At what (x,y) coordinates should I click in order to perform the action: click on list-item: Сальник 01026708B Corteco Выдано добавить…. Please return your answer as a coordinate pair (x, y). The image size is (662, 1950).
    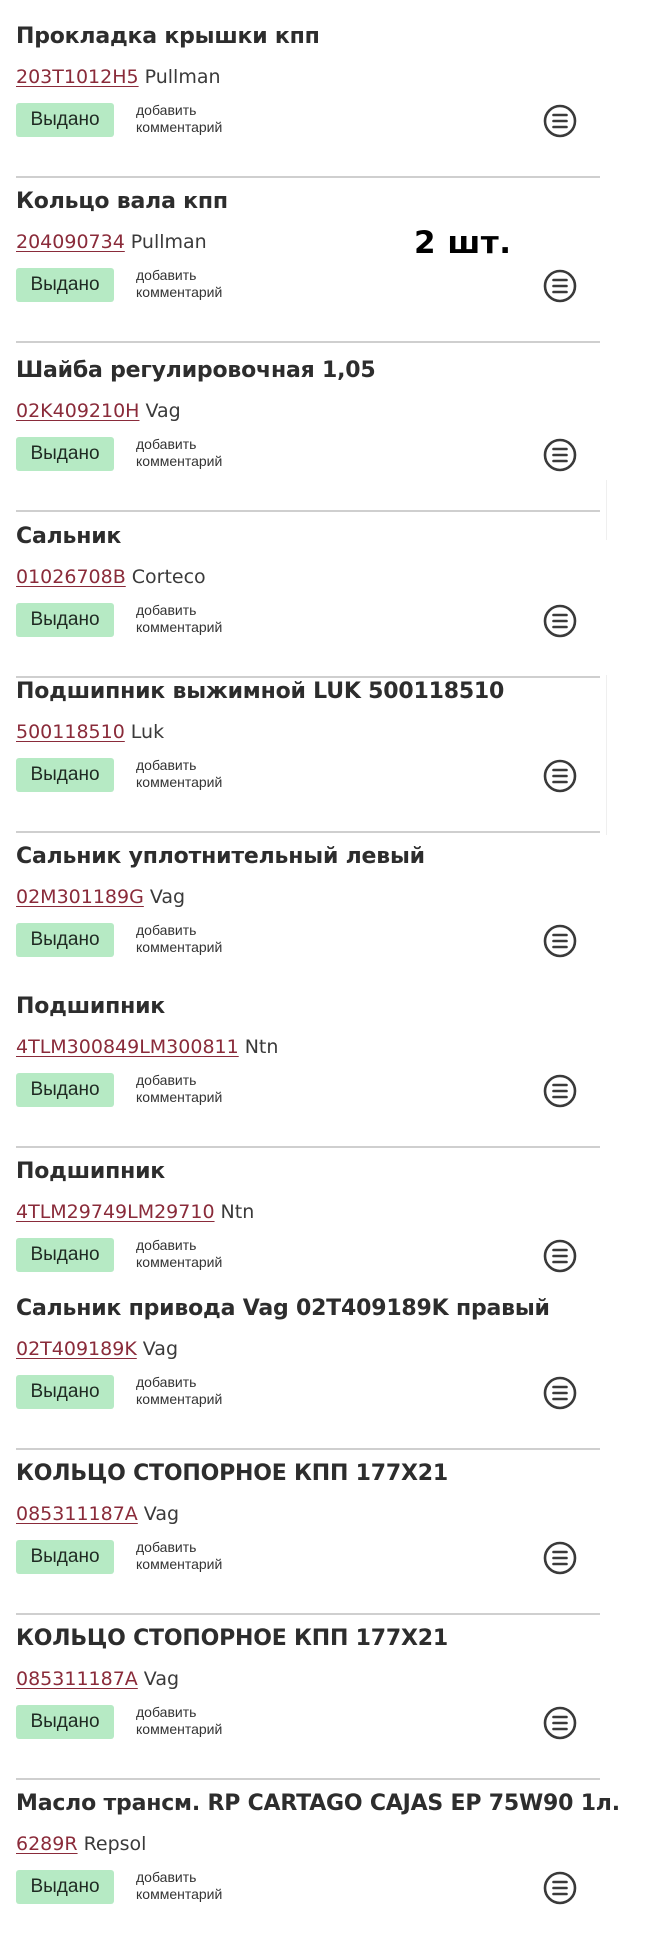
    Looking at the image, I should click on (300, 600).